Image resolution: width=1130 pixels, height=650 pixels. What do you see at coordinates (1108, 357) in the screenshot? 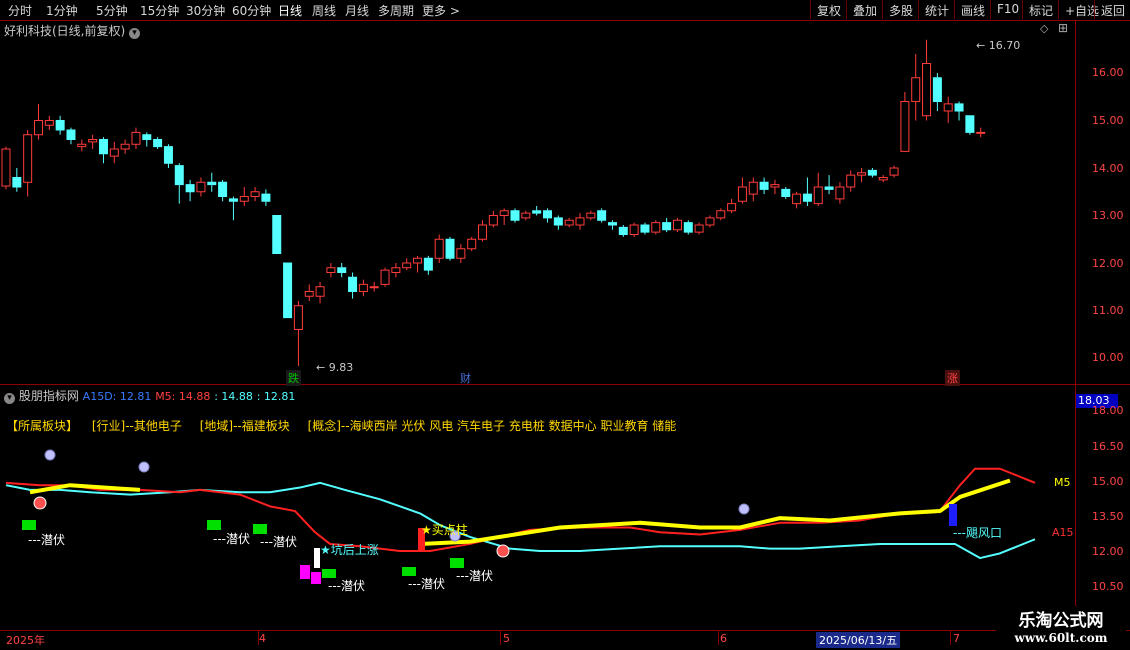
I see `price-label: 10.00` at bounding box center [1108, 357].